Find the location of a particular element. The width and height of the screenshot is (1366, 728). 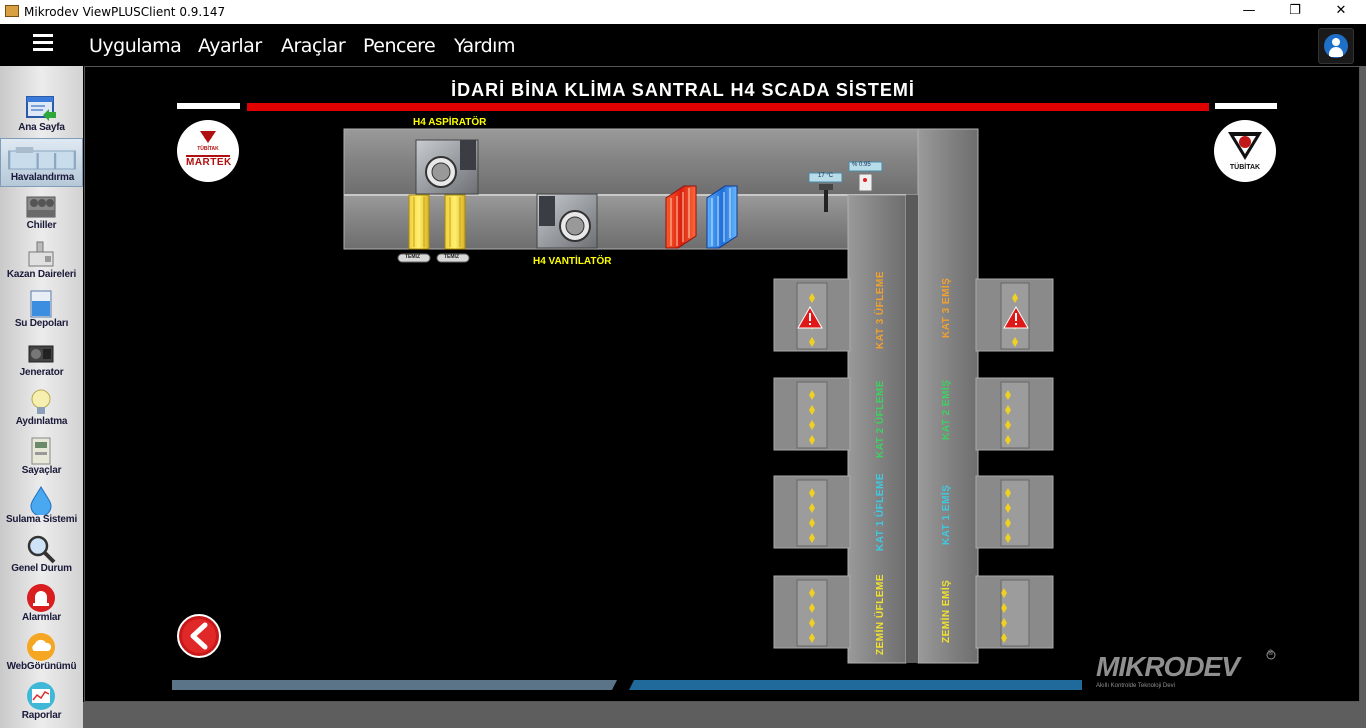

kat1-exhaust-label: KAT 1 EMİŞ is located at coordinates (946, 514).